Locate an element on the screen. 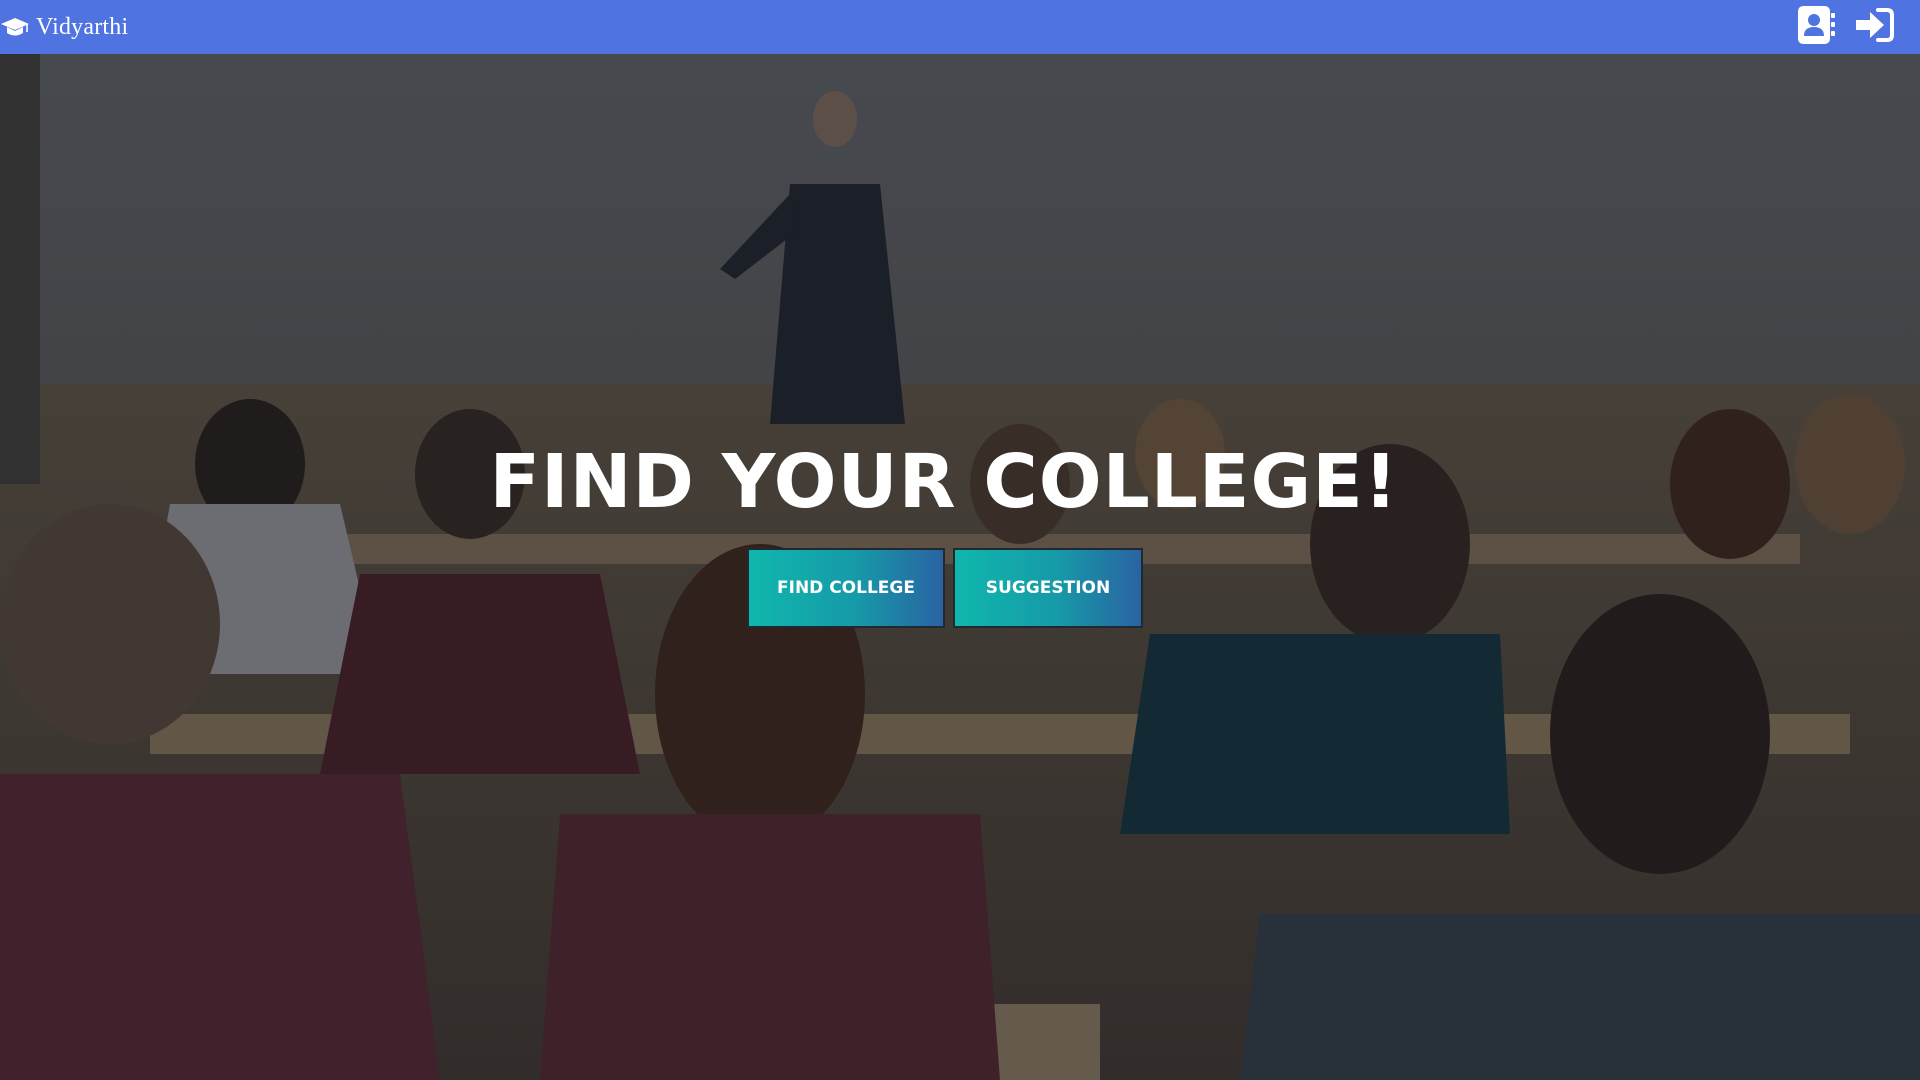 The image size is (1920, 1080). graduation-cap-icon is located at coordinates (15, 27).